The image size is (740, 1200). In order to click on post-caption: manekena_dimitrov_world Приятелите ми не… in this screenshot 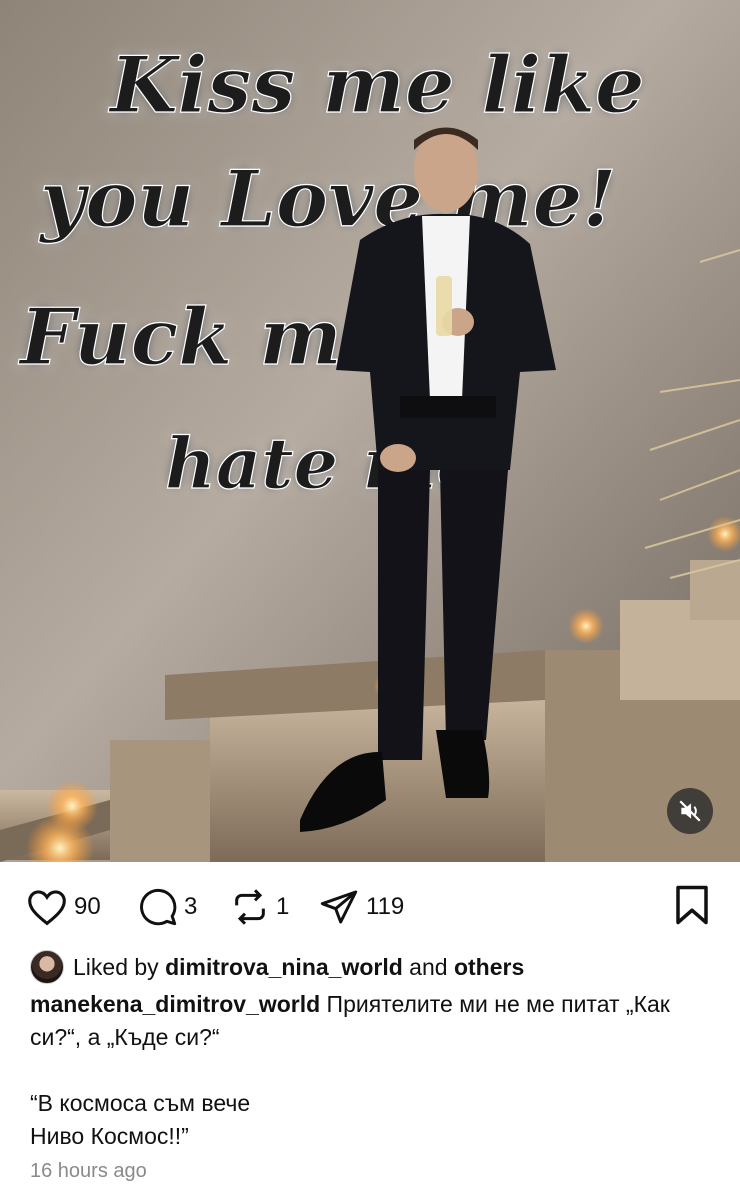, I will do `click(375, 1070)`.